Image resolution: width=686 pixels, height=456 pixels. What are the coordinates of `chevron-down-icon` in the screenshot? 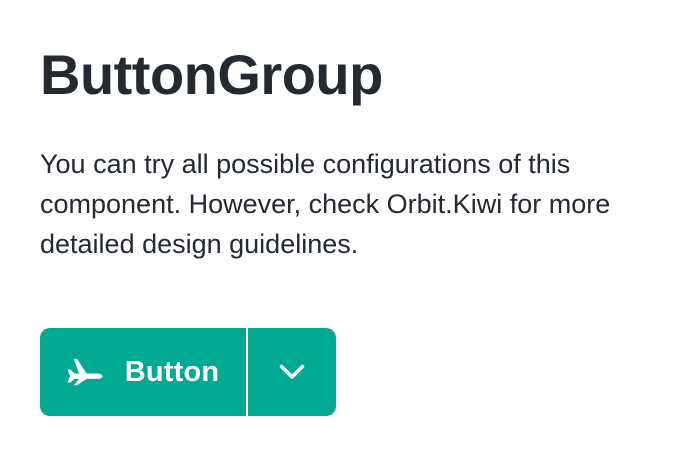 It's located at (292, 372).